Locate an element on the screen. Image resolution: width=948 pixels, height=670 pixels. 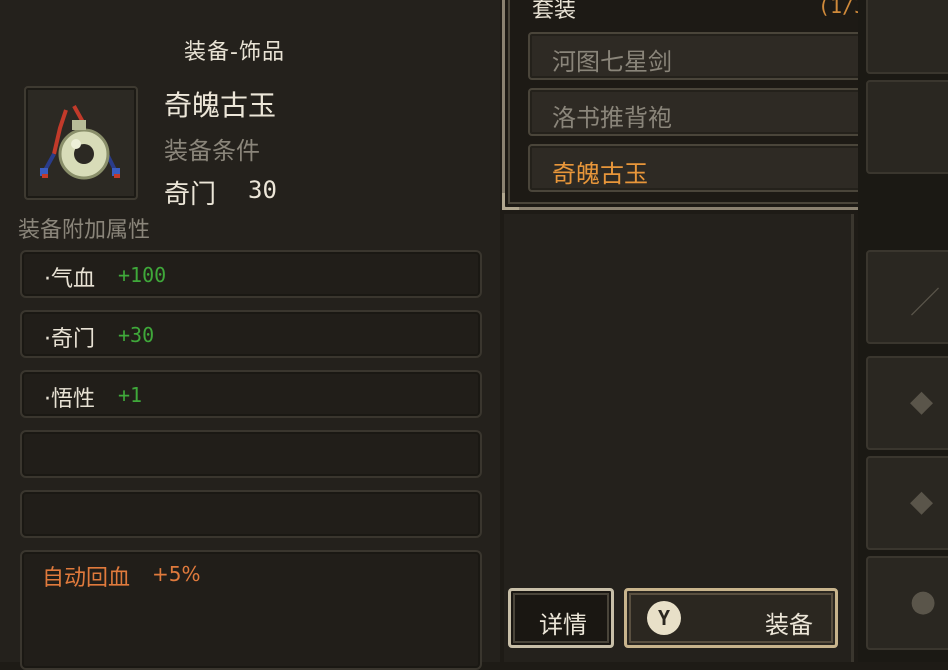
jade-pendant-icon is located at coordinates (80, 142).